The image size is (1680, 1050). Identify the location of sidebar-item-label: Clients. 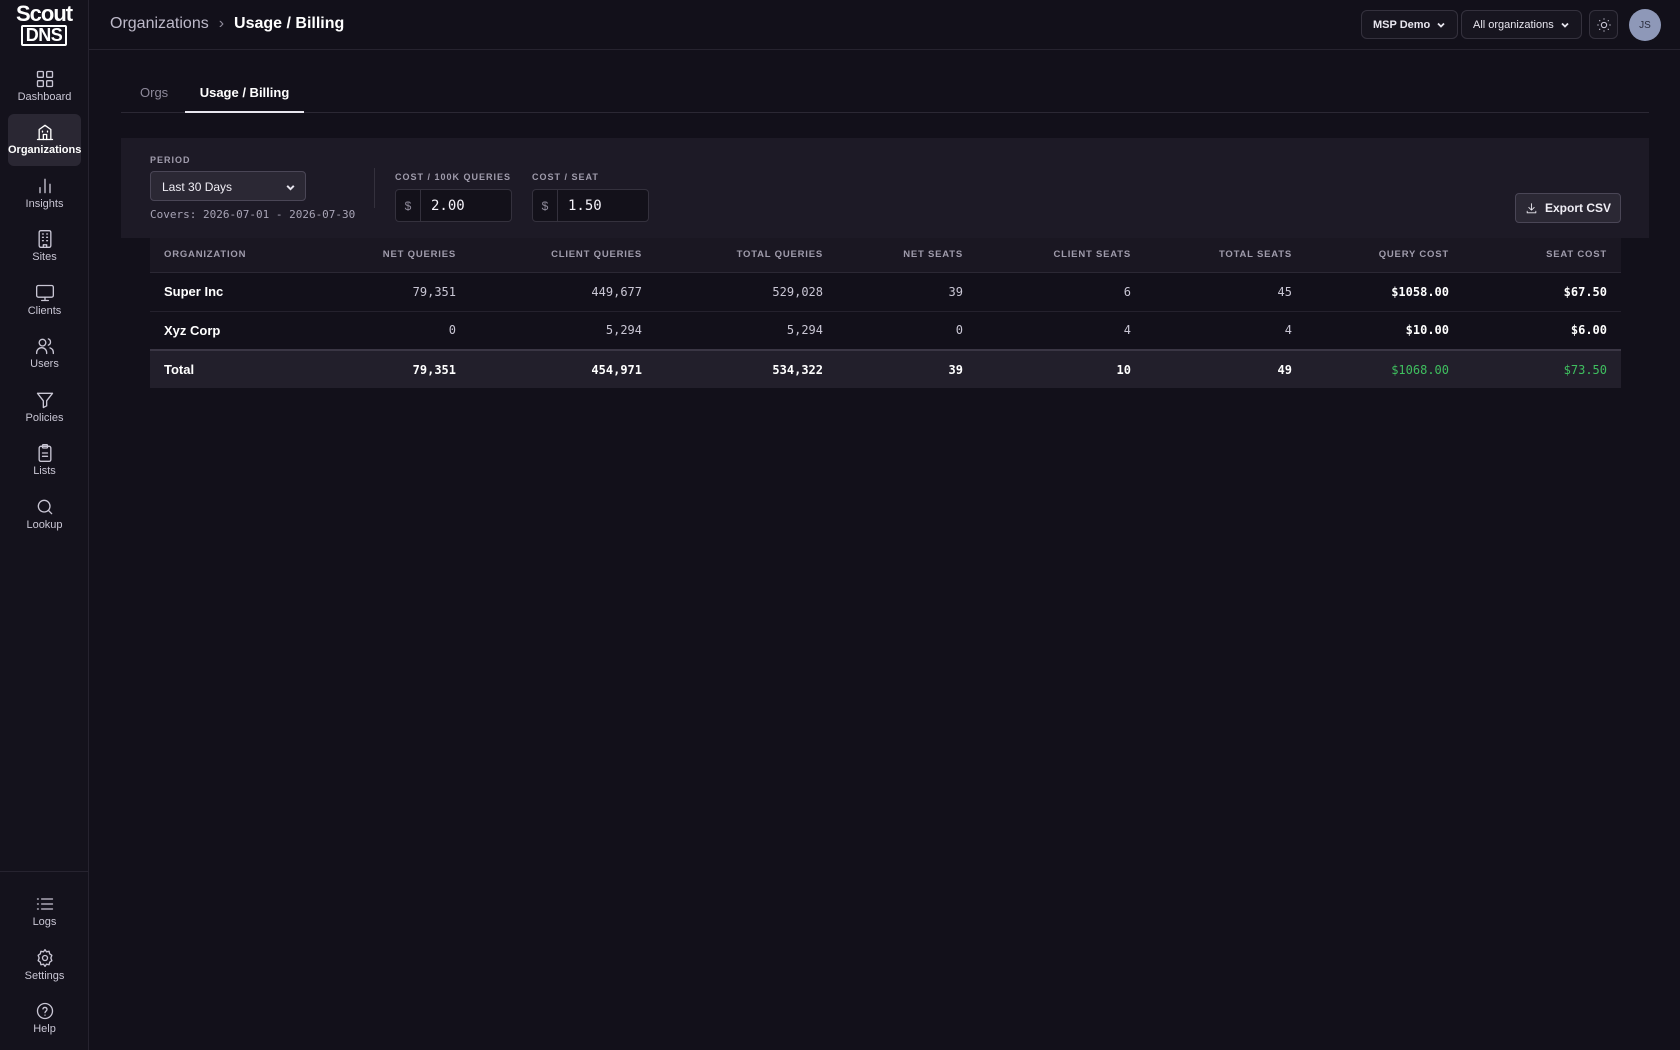
(44, 311).